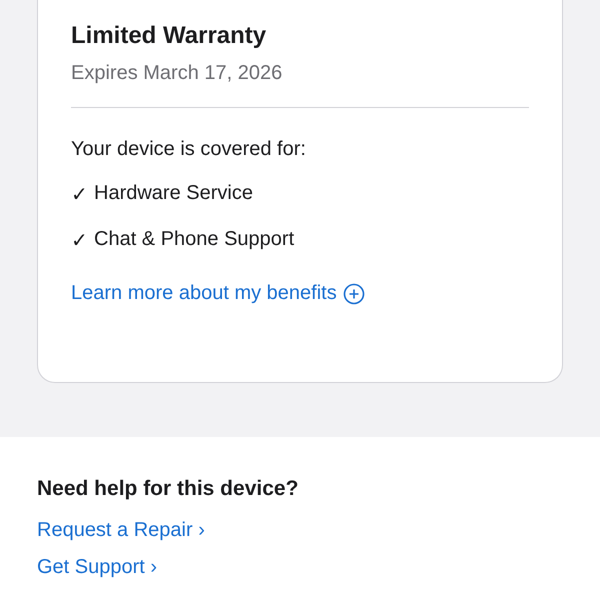 The height and width of the screenshot is (600, 600). Describe the element at coordinates (168, 489) in the screenshot. I see `help-heading: Need help for this device?` at that location.